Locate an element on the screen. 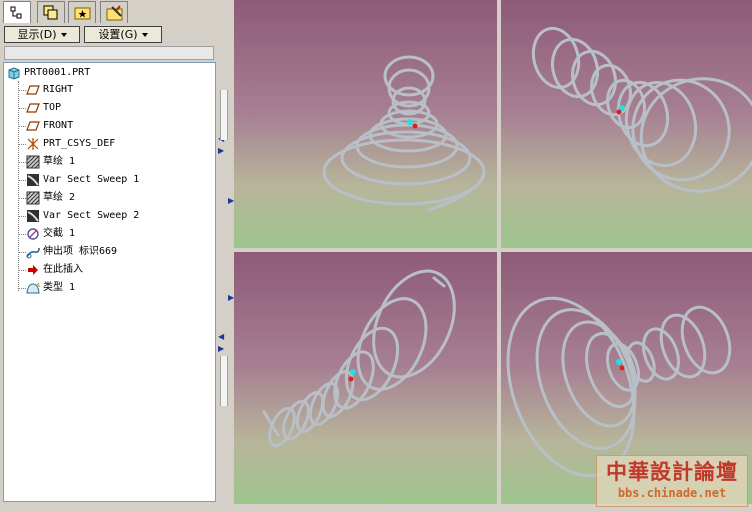 The image size is (752, 512). layers-icon is located at coordinates (50, 12).